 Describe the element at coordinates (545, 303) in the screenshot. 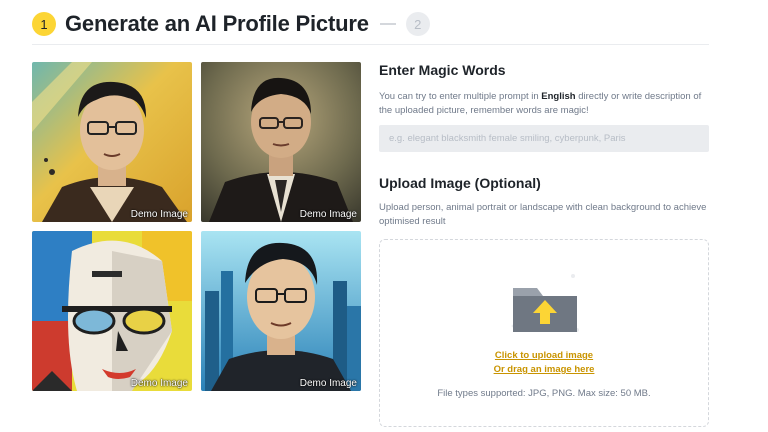

I see `upload-folder-icon` at that location.